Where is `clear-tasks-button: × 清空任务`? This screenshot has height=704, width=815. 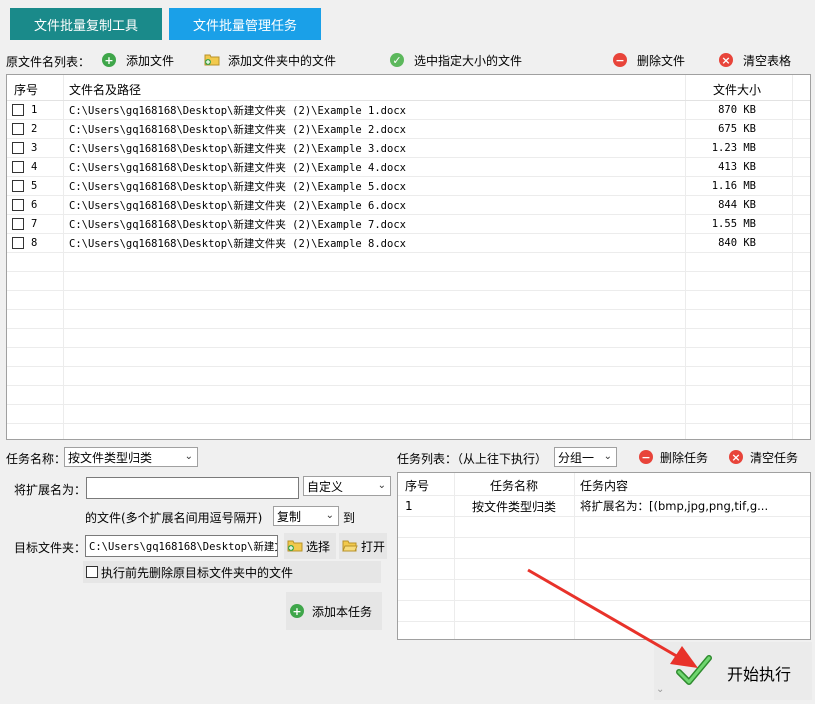
clear-tasks-button: × 清空任务 is located at coordinates (763, 457).